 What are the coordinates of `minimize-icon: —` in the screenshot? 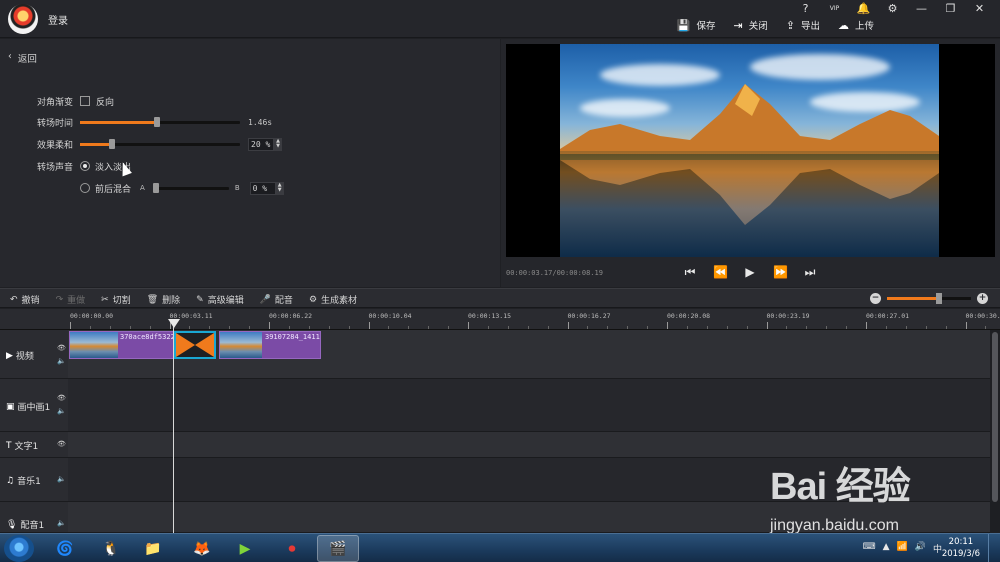 It's located at (921, 9).